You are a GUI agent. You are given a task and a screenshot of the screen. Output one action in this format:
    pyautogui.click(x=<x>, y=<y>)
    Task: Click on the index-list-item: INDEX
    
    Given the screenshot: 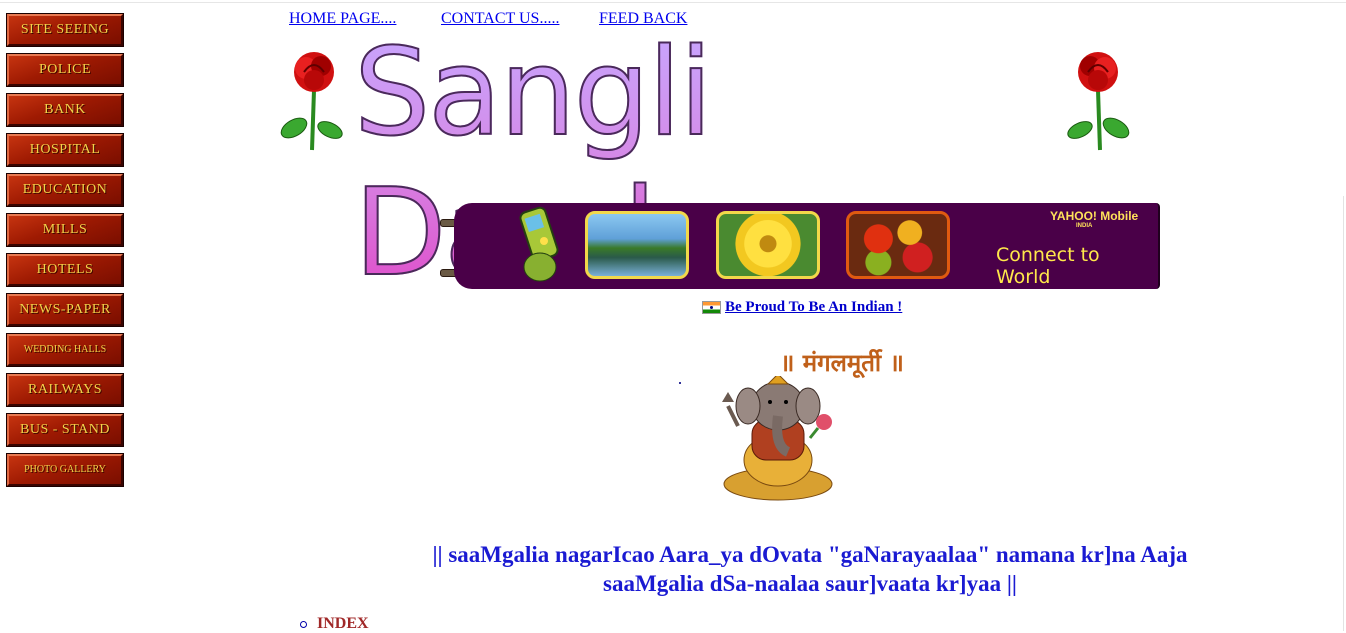 What is the action you would take?
    pyautogui.click(x=334, y=624)
    